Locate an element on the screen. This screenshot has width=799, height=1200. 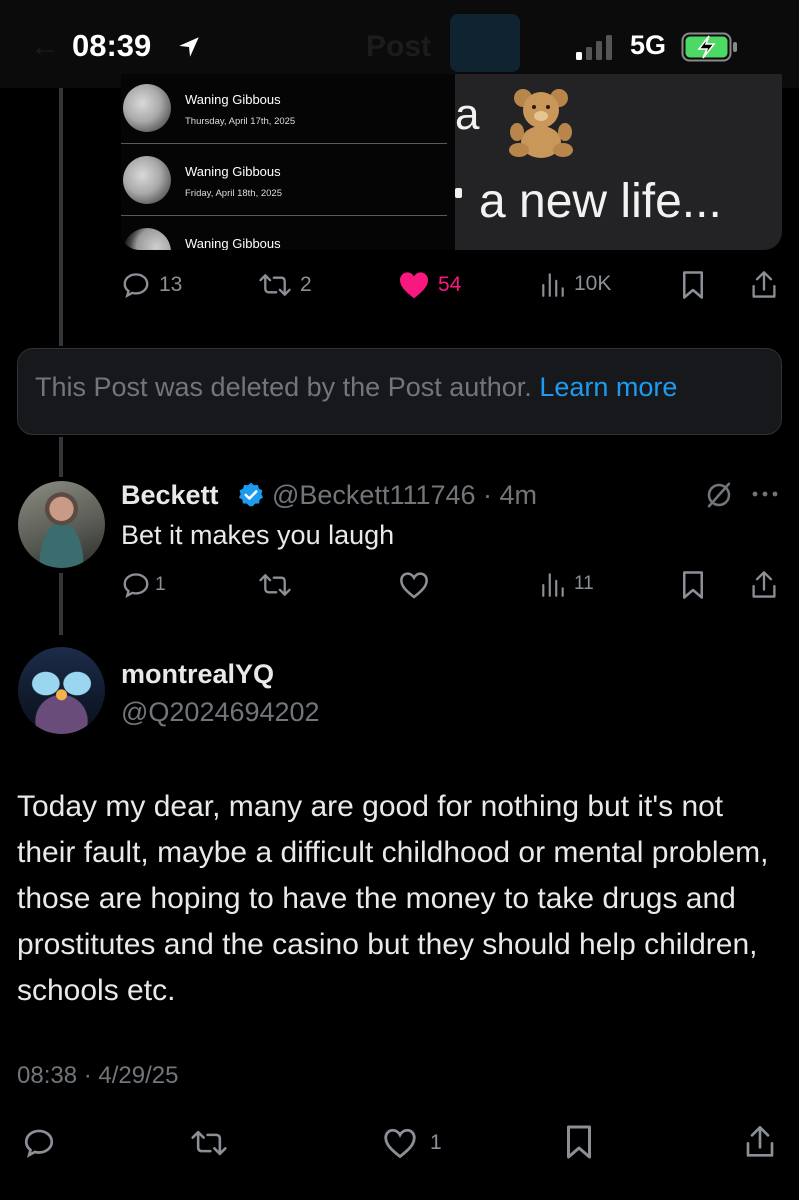
views-count: 10K is located at coordinates (593, 283).